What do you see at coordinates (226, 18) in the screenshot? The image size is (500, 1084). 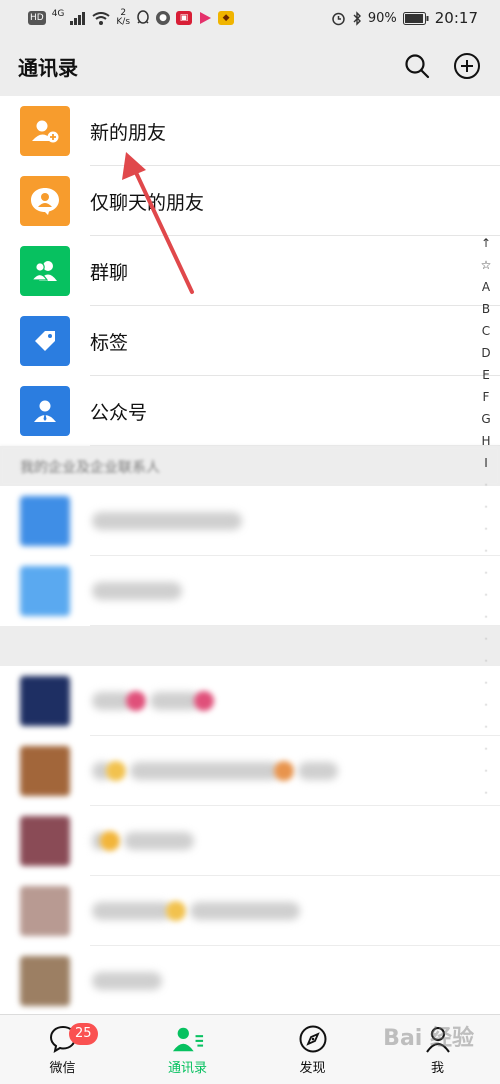 I see `app-notification-icon-yellow: ◆` at bounding box center [226, 18].